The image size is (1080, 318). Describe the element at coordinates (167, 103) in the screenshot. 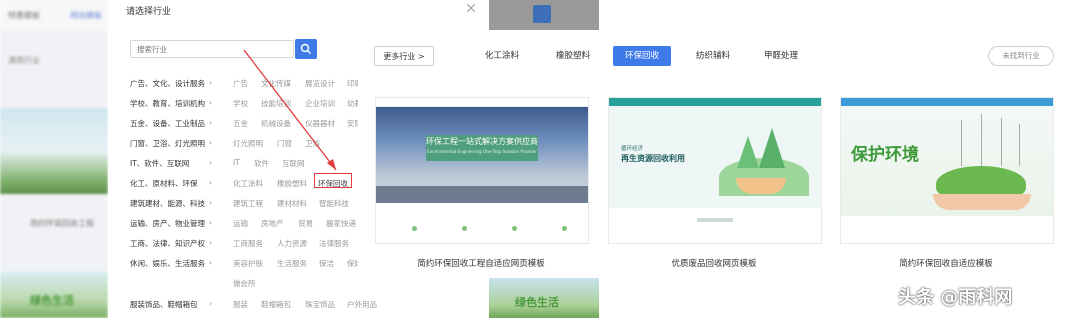

I see `category-label: 学校、教育、培训机构` at that location.